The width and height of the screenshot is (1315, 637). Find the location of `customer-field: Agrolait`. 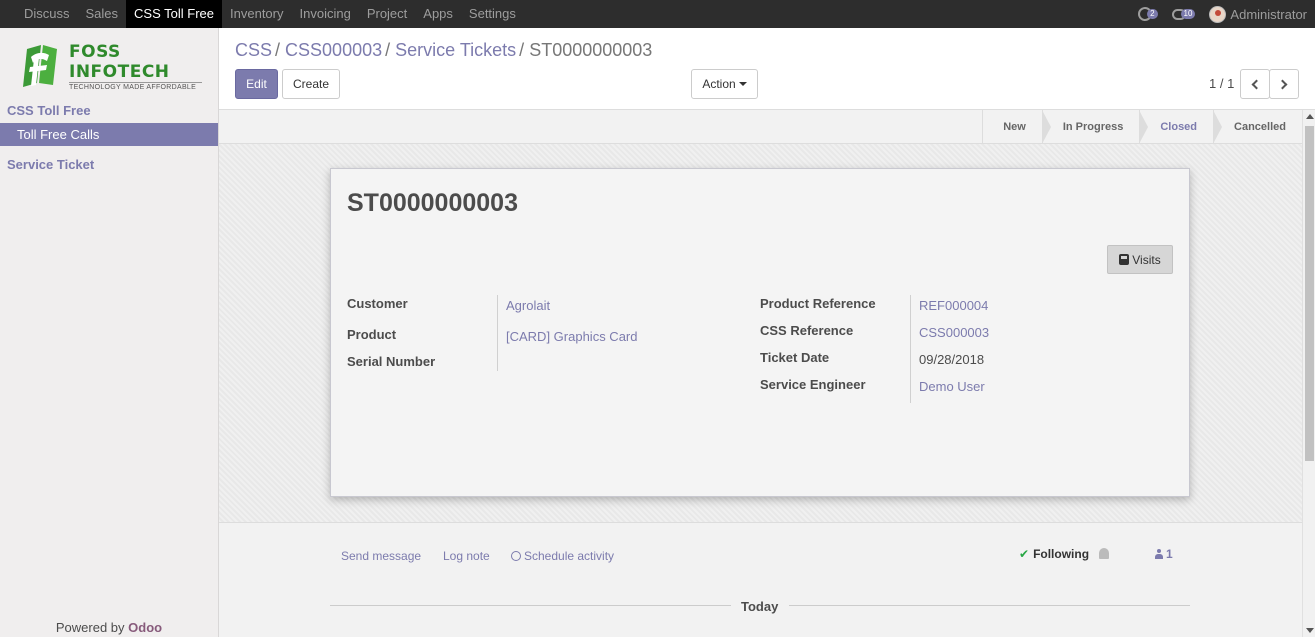

customer-field: Agrolait is located at coordinates (528, 305).